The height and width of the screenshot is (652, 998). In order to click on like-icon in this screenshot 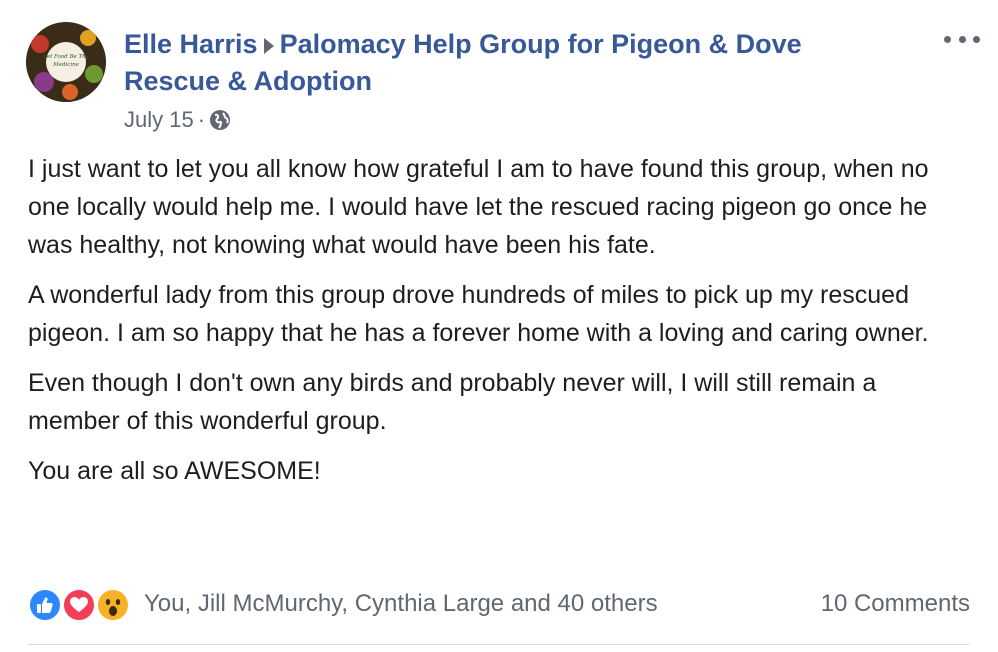, I will do `click(45, 605)`.